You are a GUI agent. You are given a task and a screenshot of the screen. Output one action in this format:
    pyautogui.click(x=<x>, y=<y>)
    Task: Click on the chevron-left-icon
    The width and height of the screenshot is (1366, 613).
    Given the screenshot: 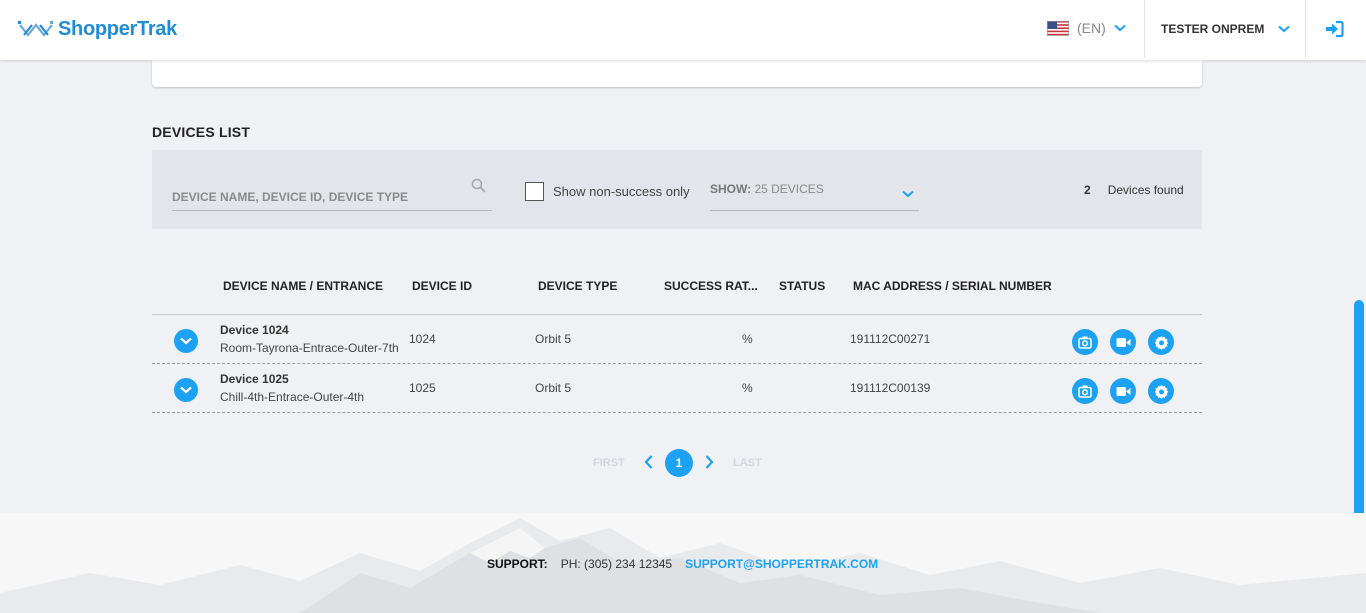 What is the action you would take?
    pyautogui.click(x=648, y=462)
    